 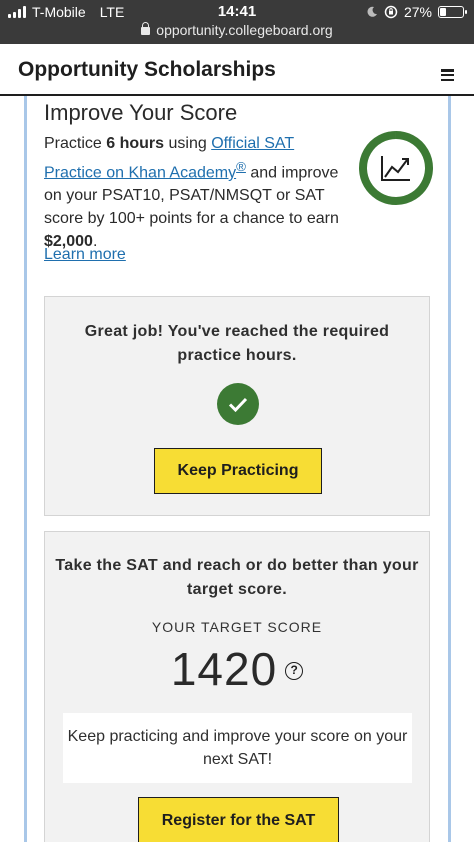 I want to click on url-bar: opportunity.collegeboard.org, so click(x=237, y=30).